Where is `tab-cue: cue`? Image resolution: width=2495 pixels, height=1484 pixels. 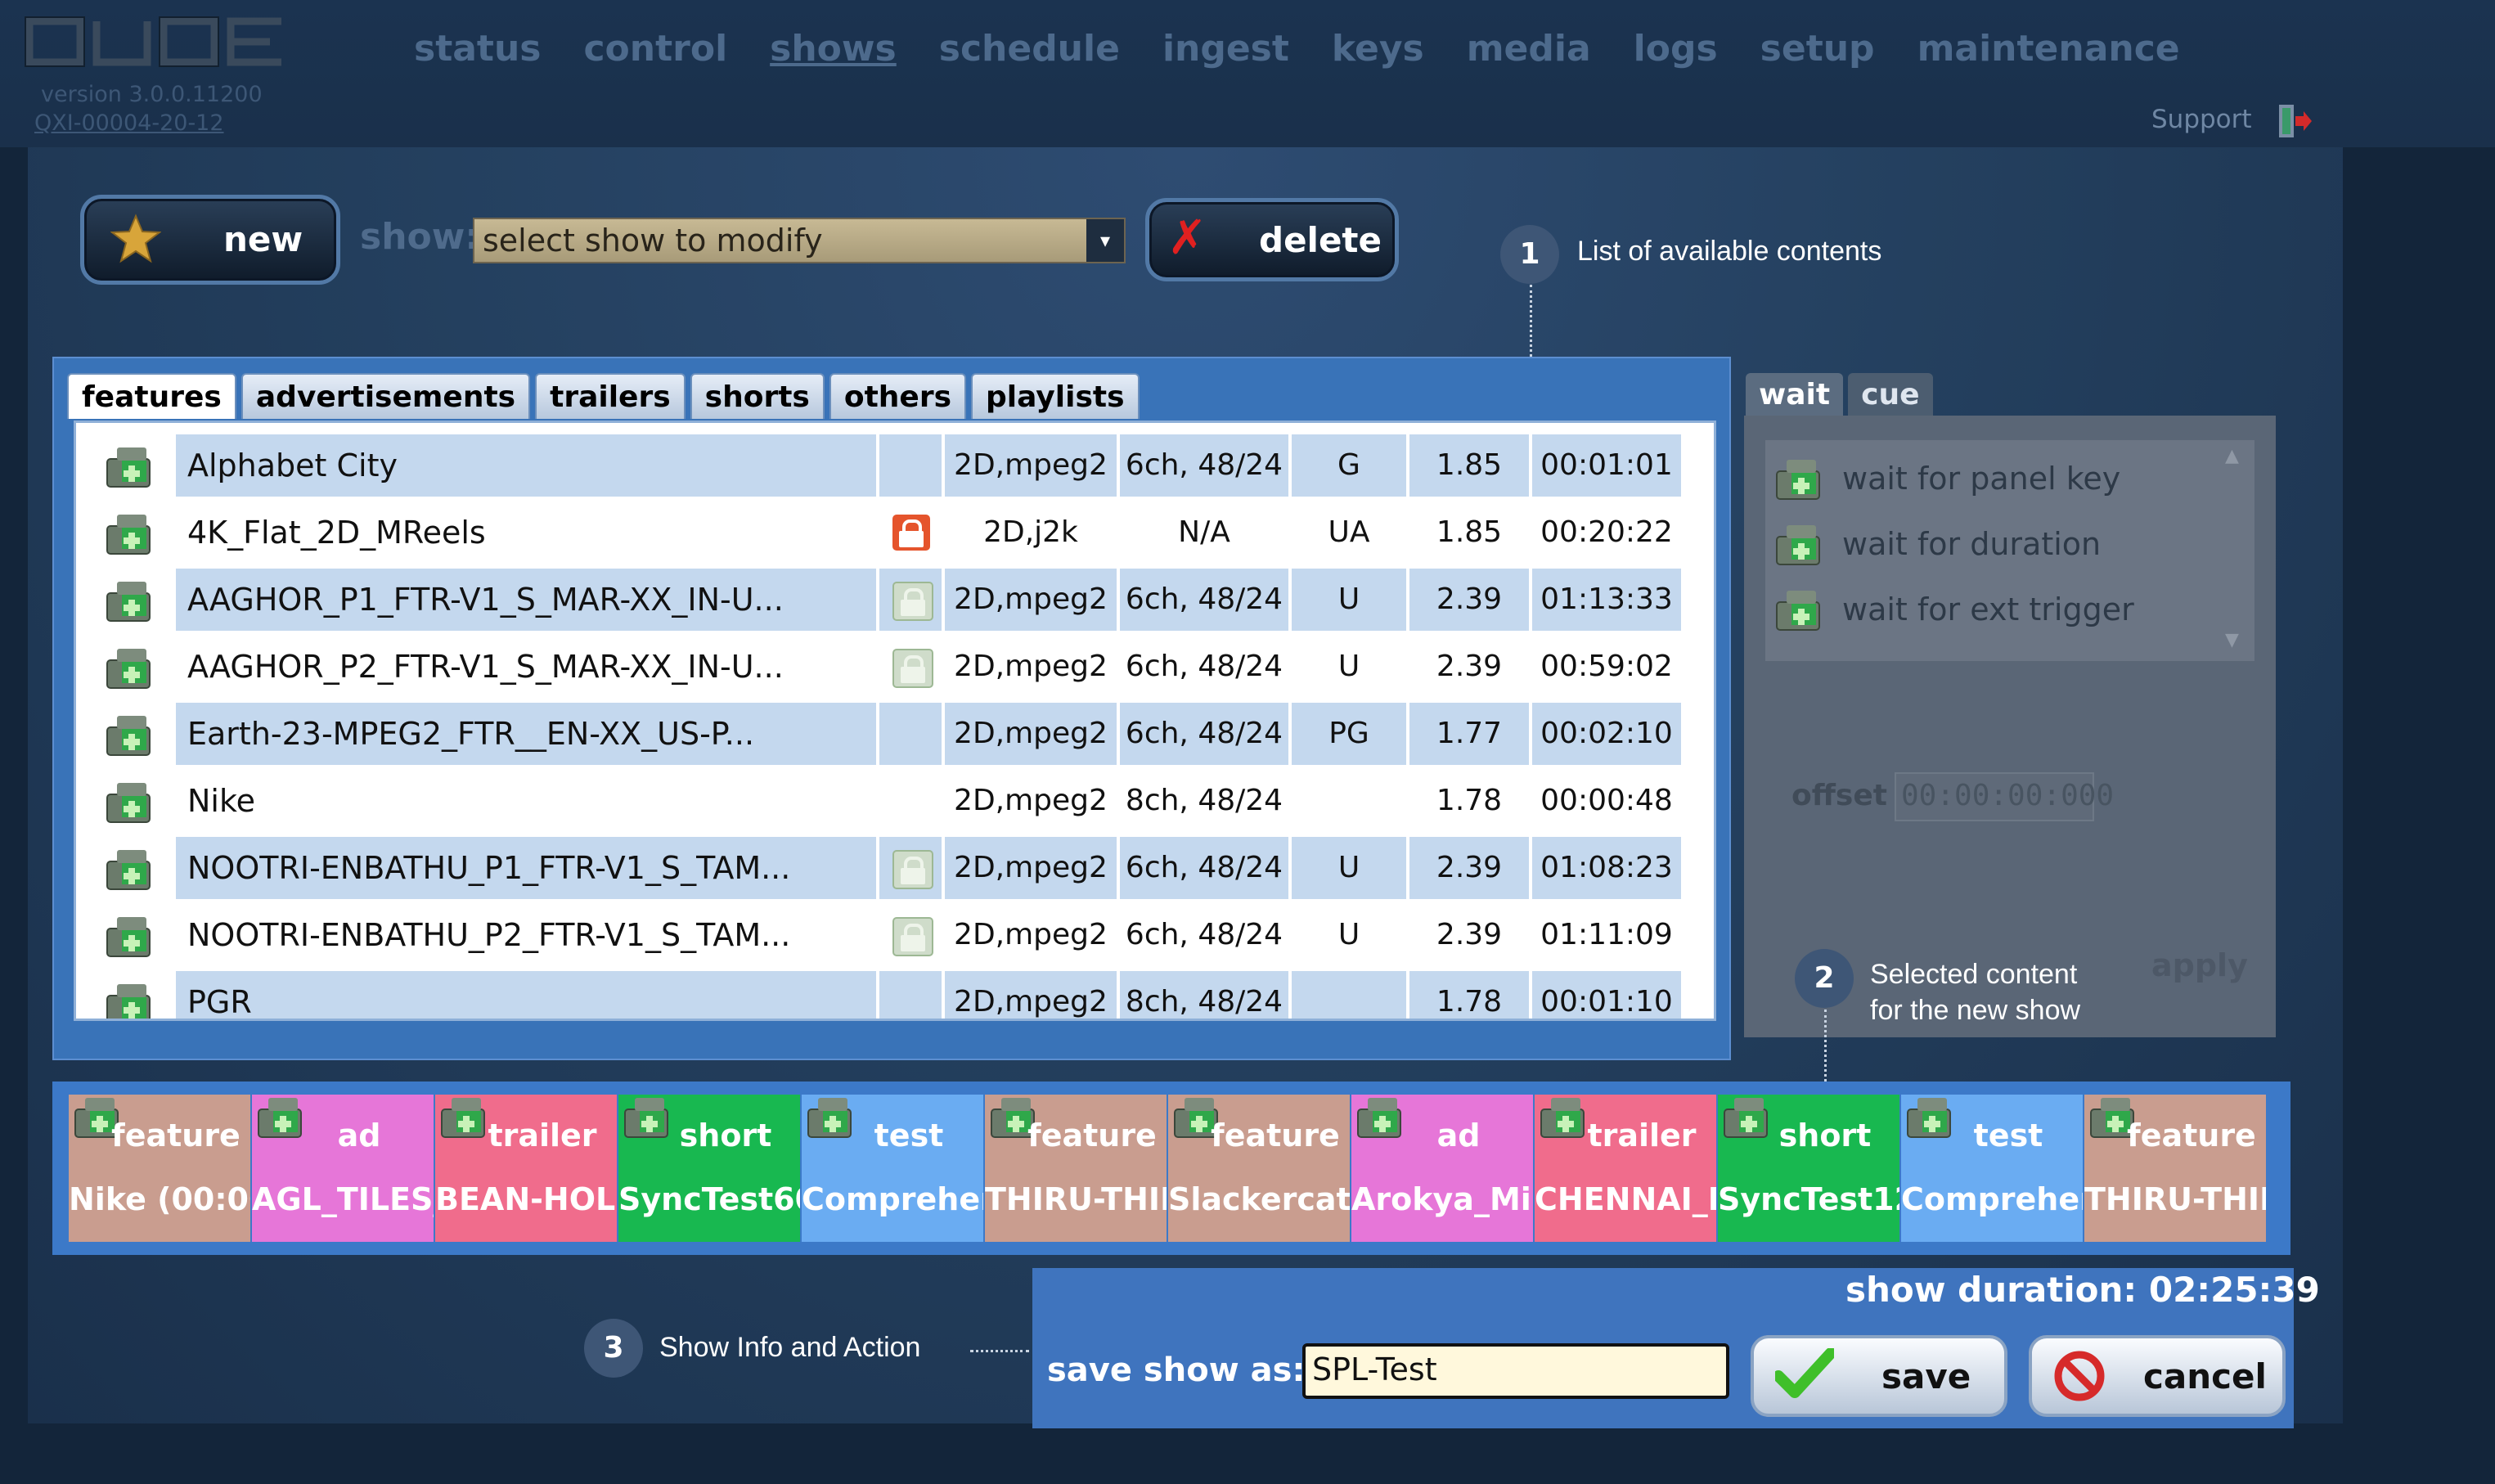 tab-cue: cue is located at coordinates (1890, 394).